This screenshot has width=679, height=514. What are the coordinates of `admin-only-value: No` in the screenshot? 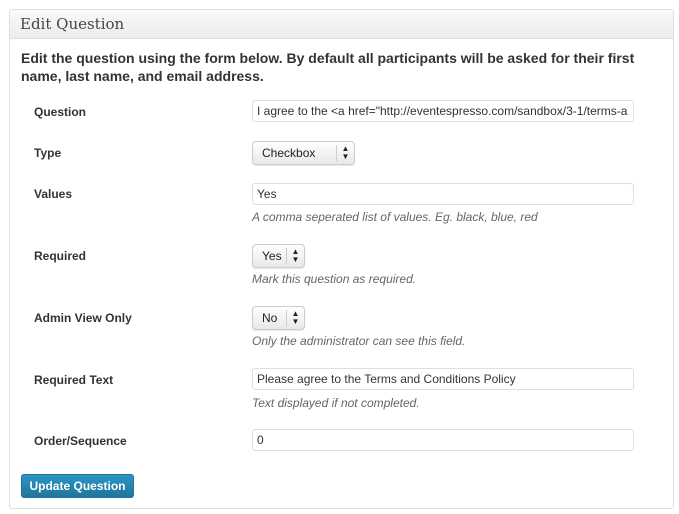 It's located at (270, 318).